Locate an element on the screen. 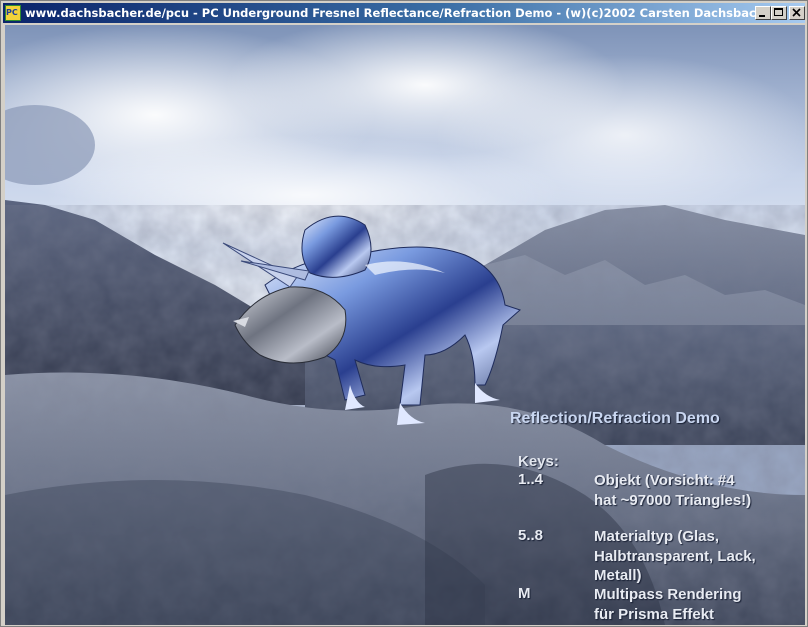 The height and width of the screenshot is (627, 808). close-icon is located at coordinates (796, 12).